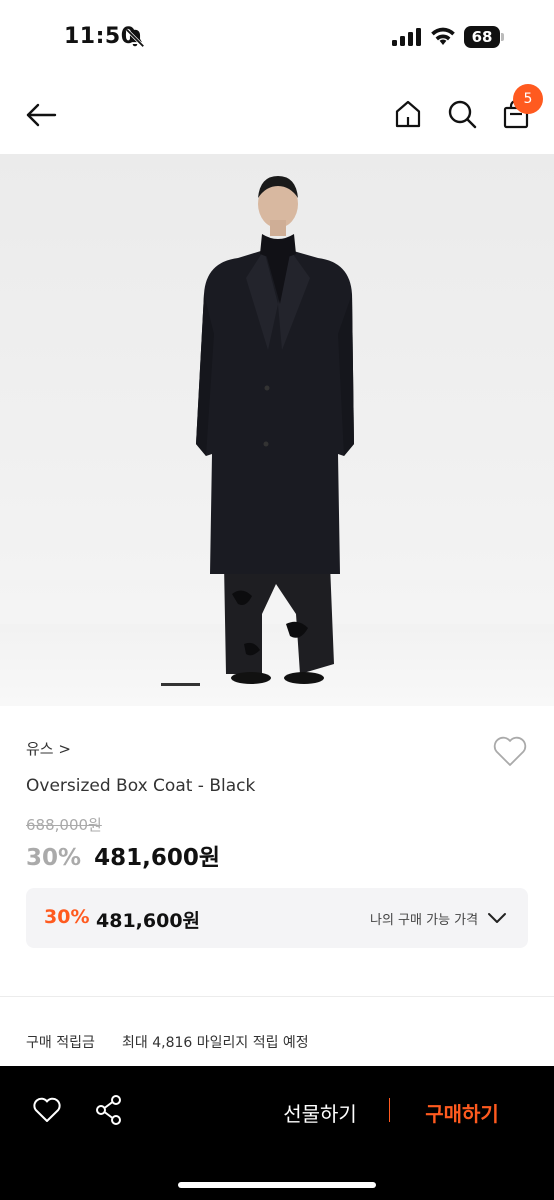 The width and height of the screenshot is (554, 1200). I want to click on gift-button: 선물하기, so click(320, 1112).